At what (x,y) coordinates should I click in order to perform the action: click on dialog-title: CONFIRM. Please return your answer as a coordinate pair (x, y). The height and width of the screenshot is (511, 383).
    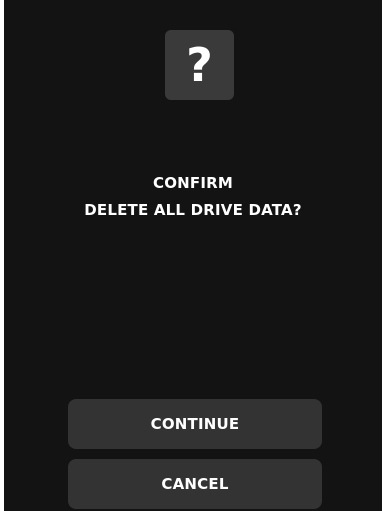
    Looking at the image, I should click on (193, 183).